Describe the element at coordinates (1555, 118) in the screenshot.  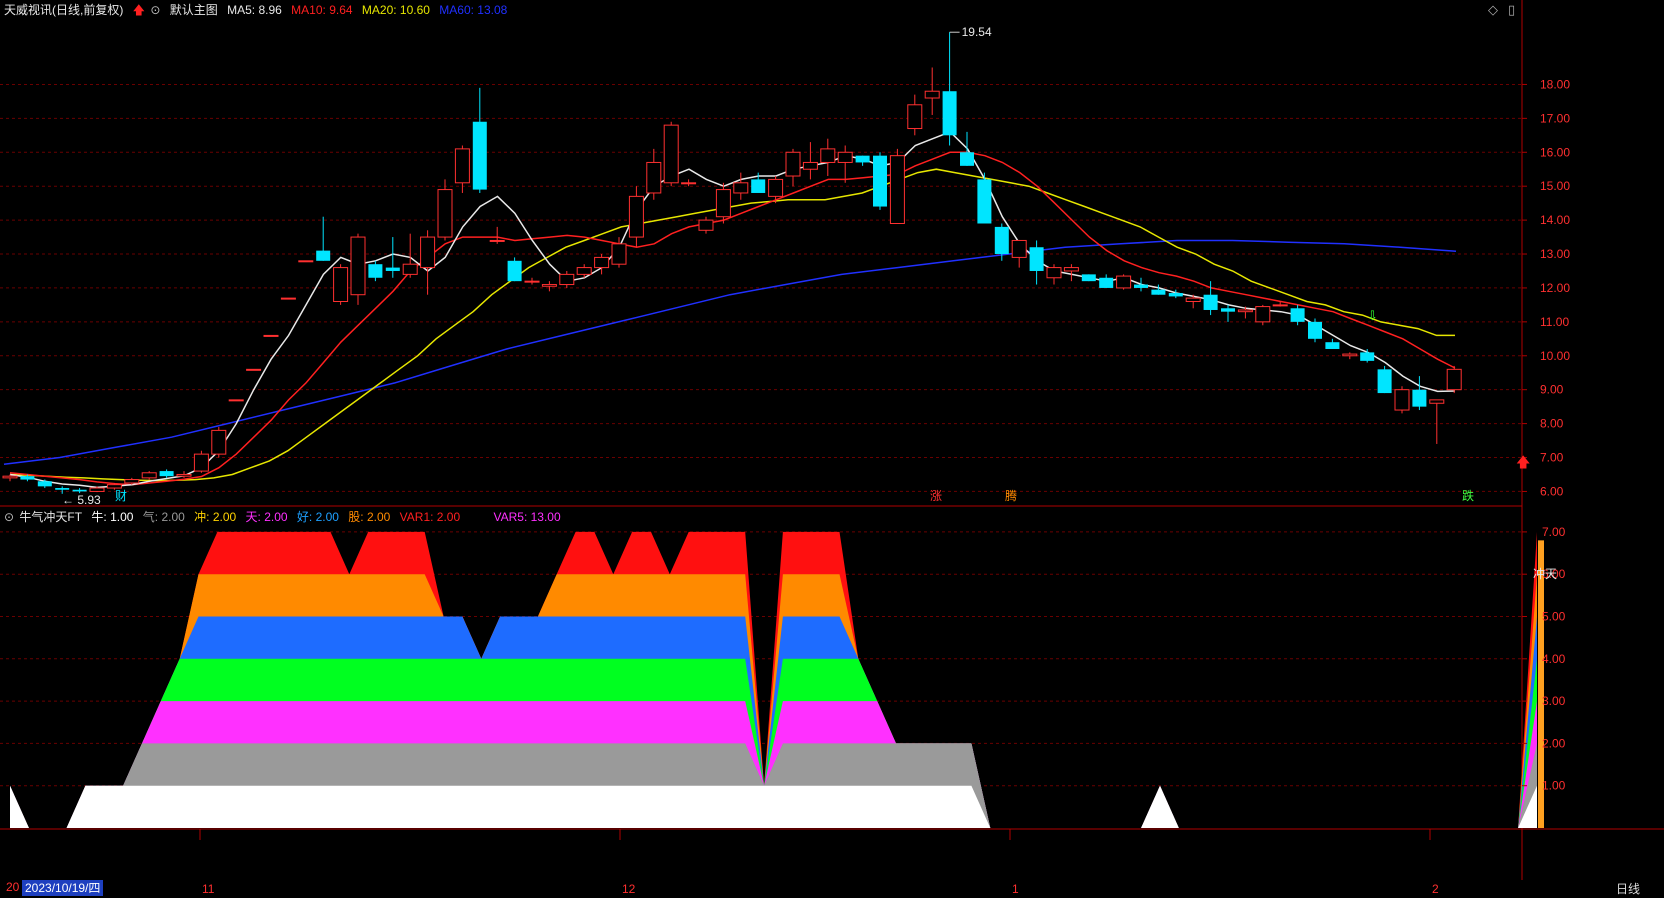
I see `price-tick-label: 17.00` at that location.